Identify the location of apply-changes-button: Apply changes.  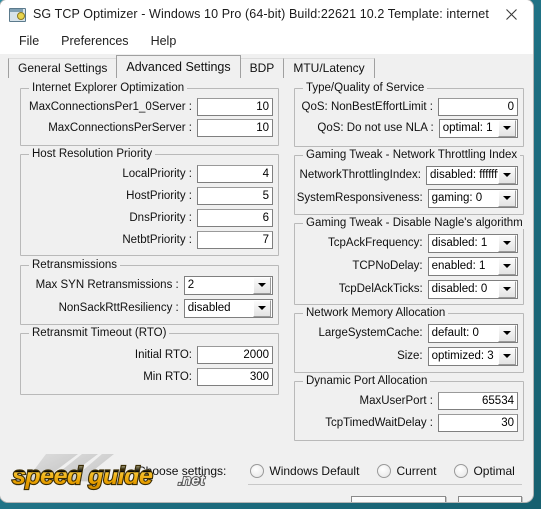
(398, 499).